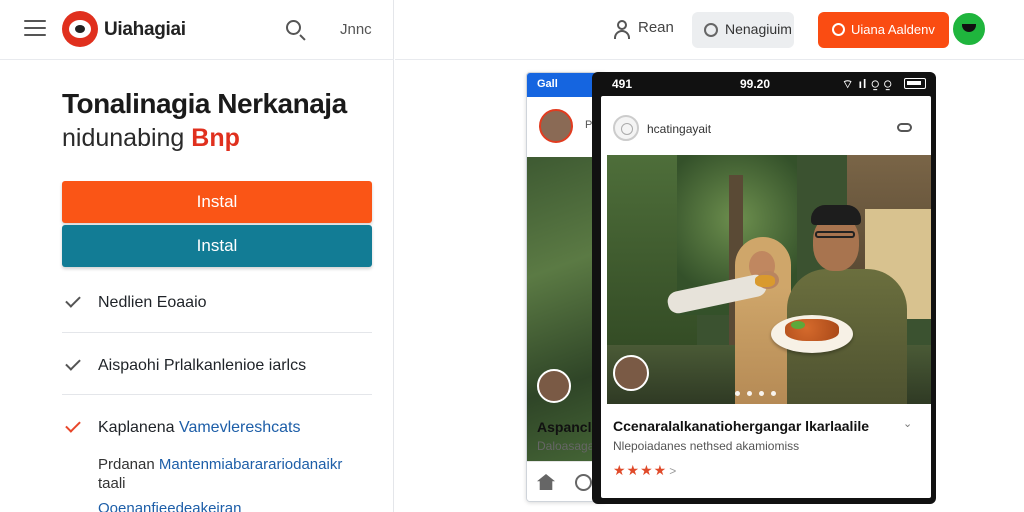  Describe the element at coordinates (356, 29) in the screenshot. I see `top-link: Jnnc` at that location.